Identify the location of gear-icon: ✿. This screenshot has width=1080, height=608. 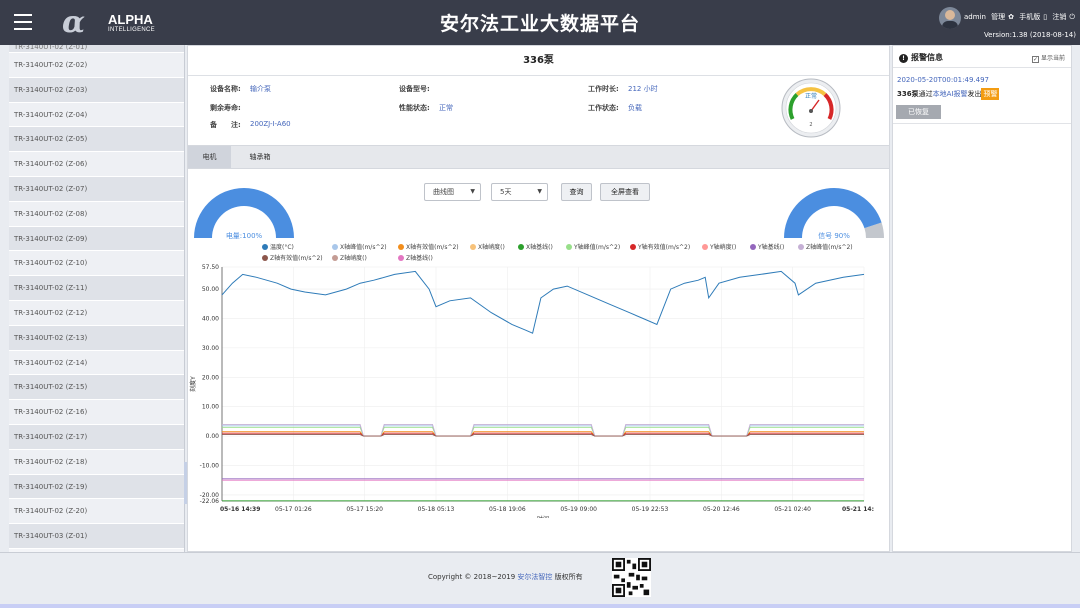
(1011, 17).